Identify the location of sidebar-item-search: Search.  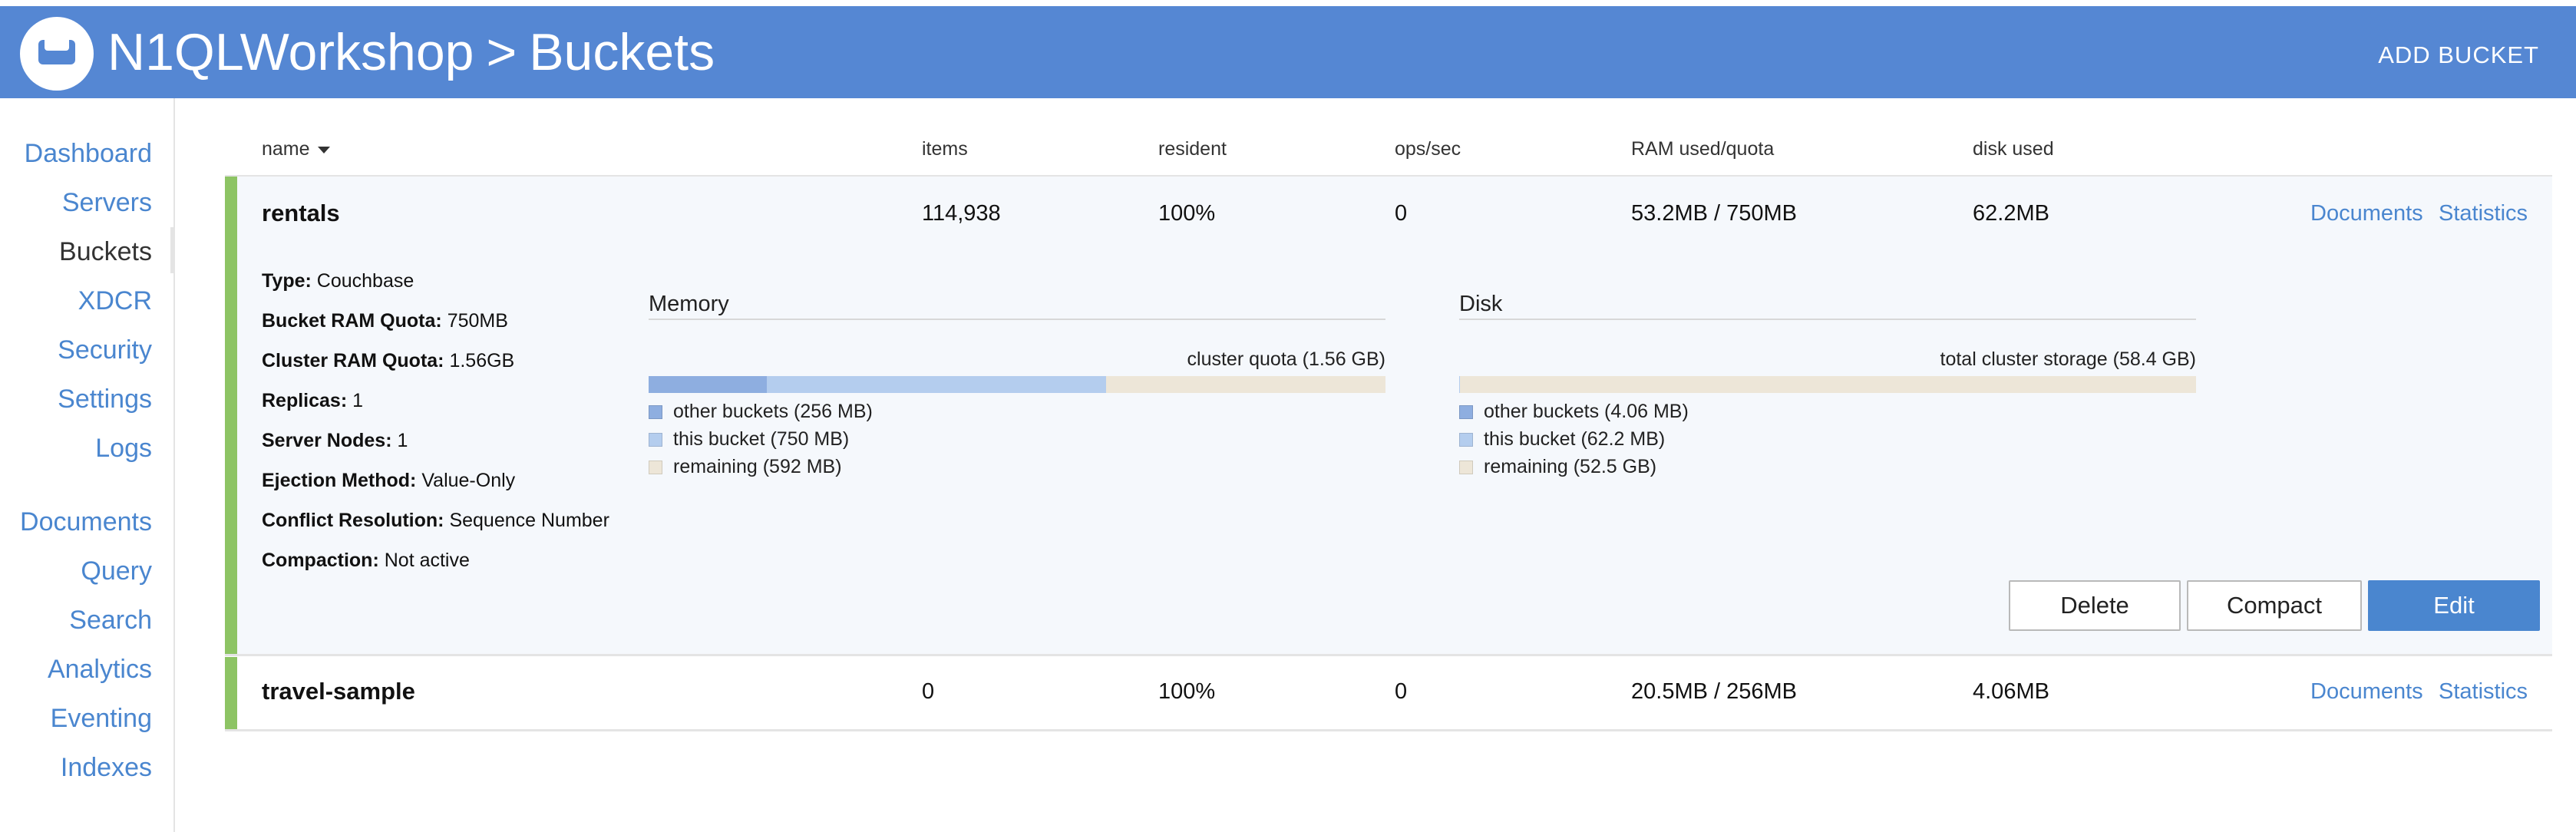
(110, 620).